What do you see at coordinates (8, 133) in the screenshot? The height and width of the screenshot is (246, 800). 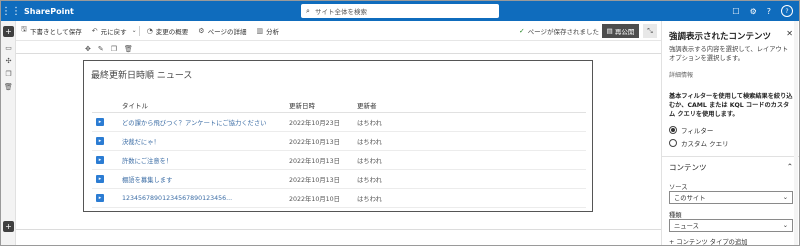 I see `left-rail: + ▭ ✣ ❐ 🗑 +` at bounding box center [8, 133].